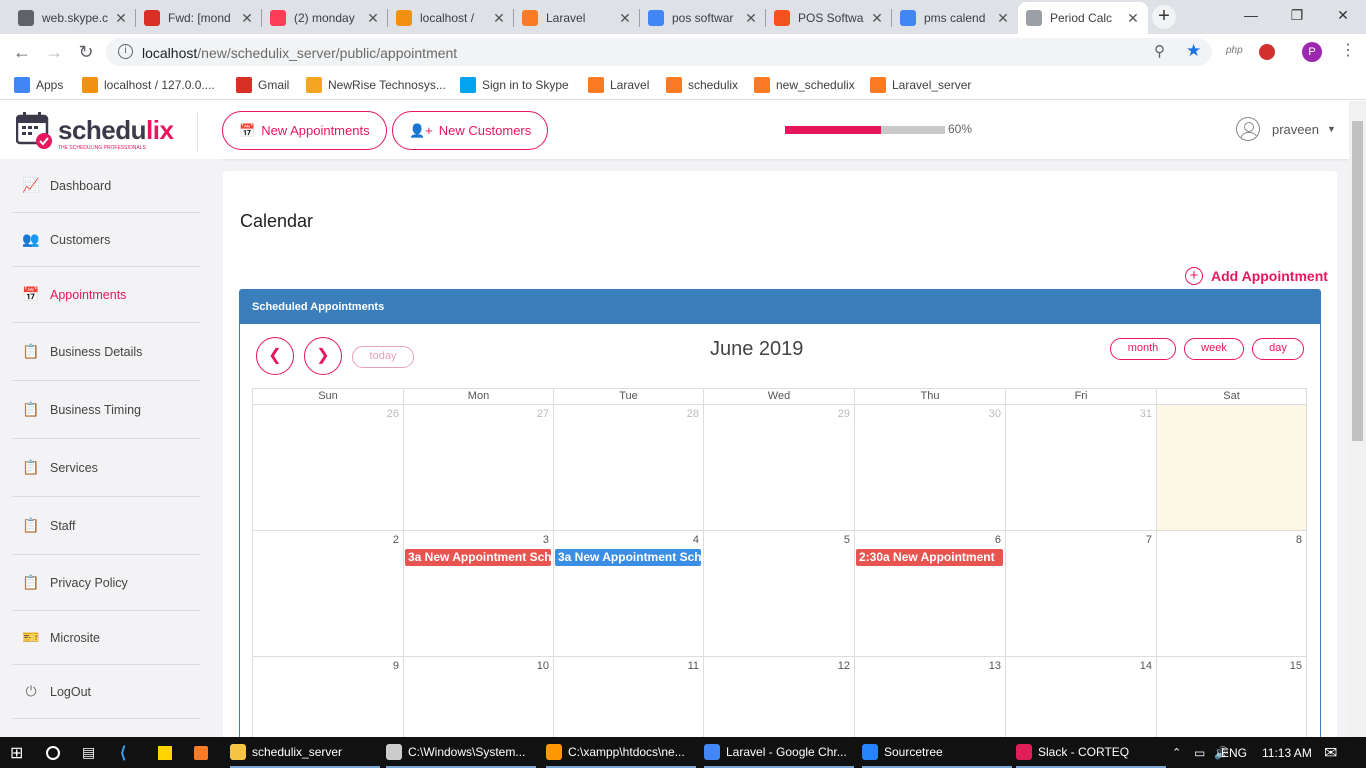 The width and height of the screenshot is (1366, 768). I want to click on clock: 11:13 AM, so click(1287, 752).